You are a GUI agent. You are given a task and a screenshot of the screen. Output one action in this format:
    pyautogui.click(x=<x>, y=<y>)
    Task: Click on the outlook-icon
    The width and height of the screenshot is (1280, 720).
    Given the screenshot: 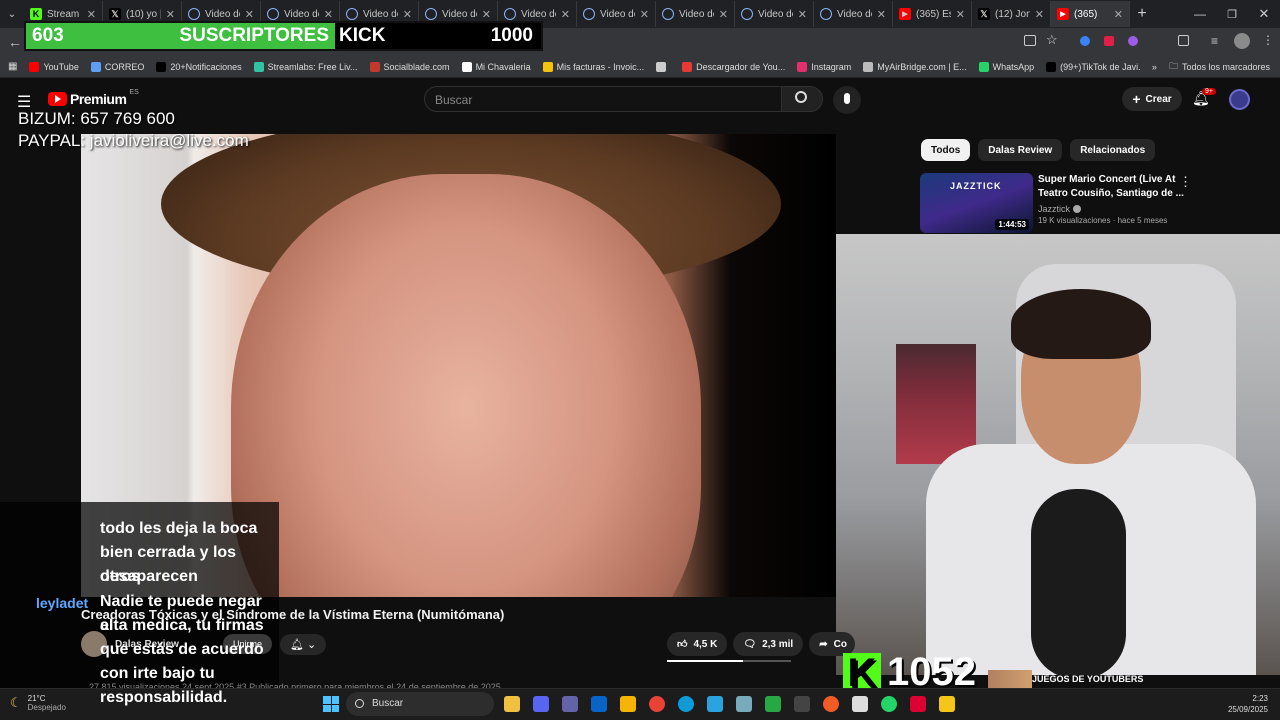 What is the action you would take?
    pyautogui.click(x=599, y=704)
    